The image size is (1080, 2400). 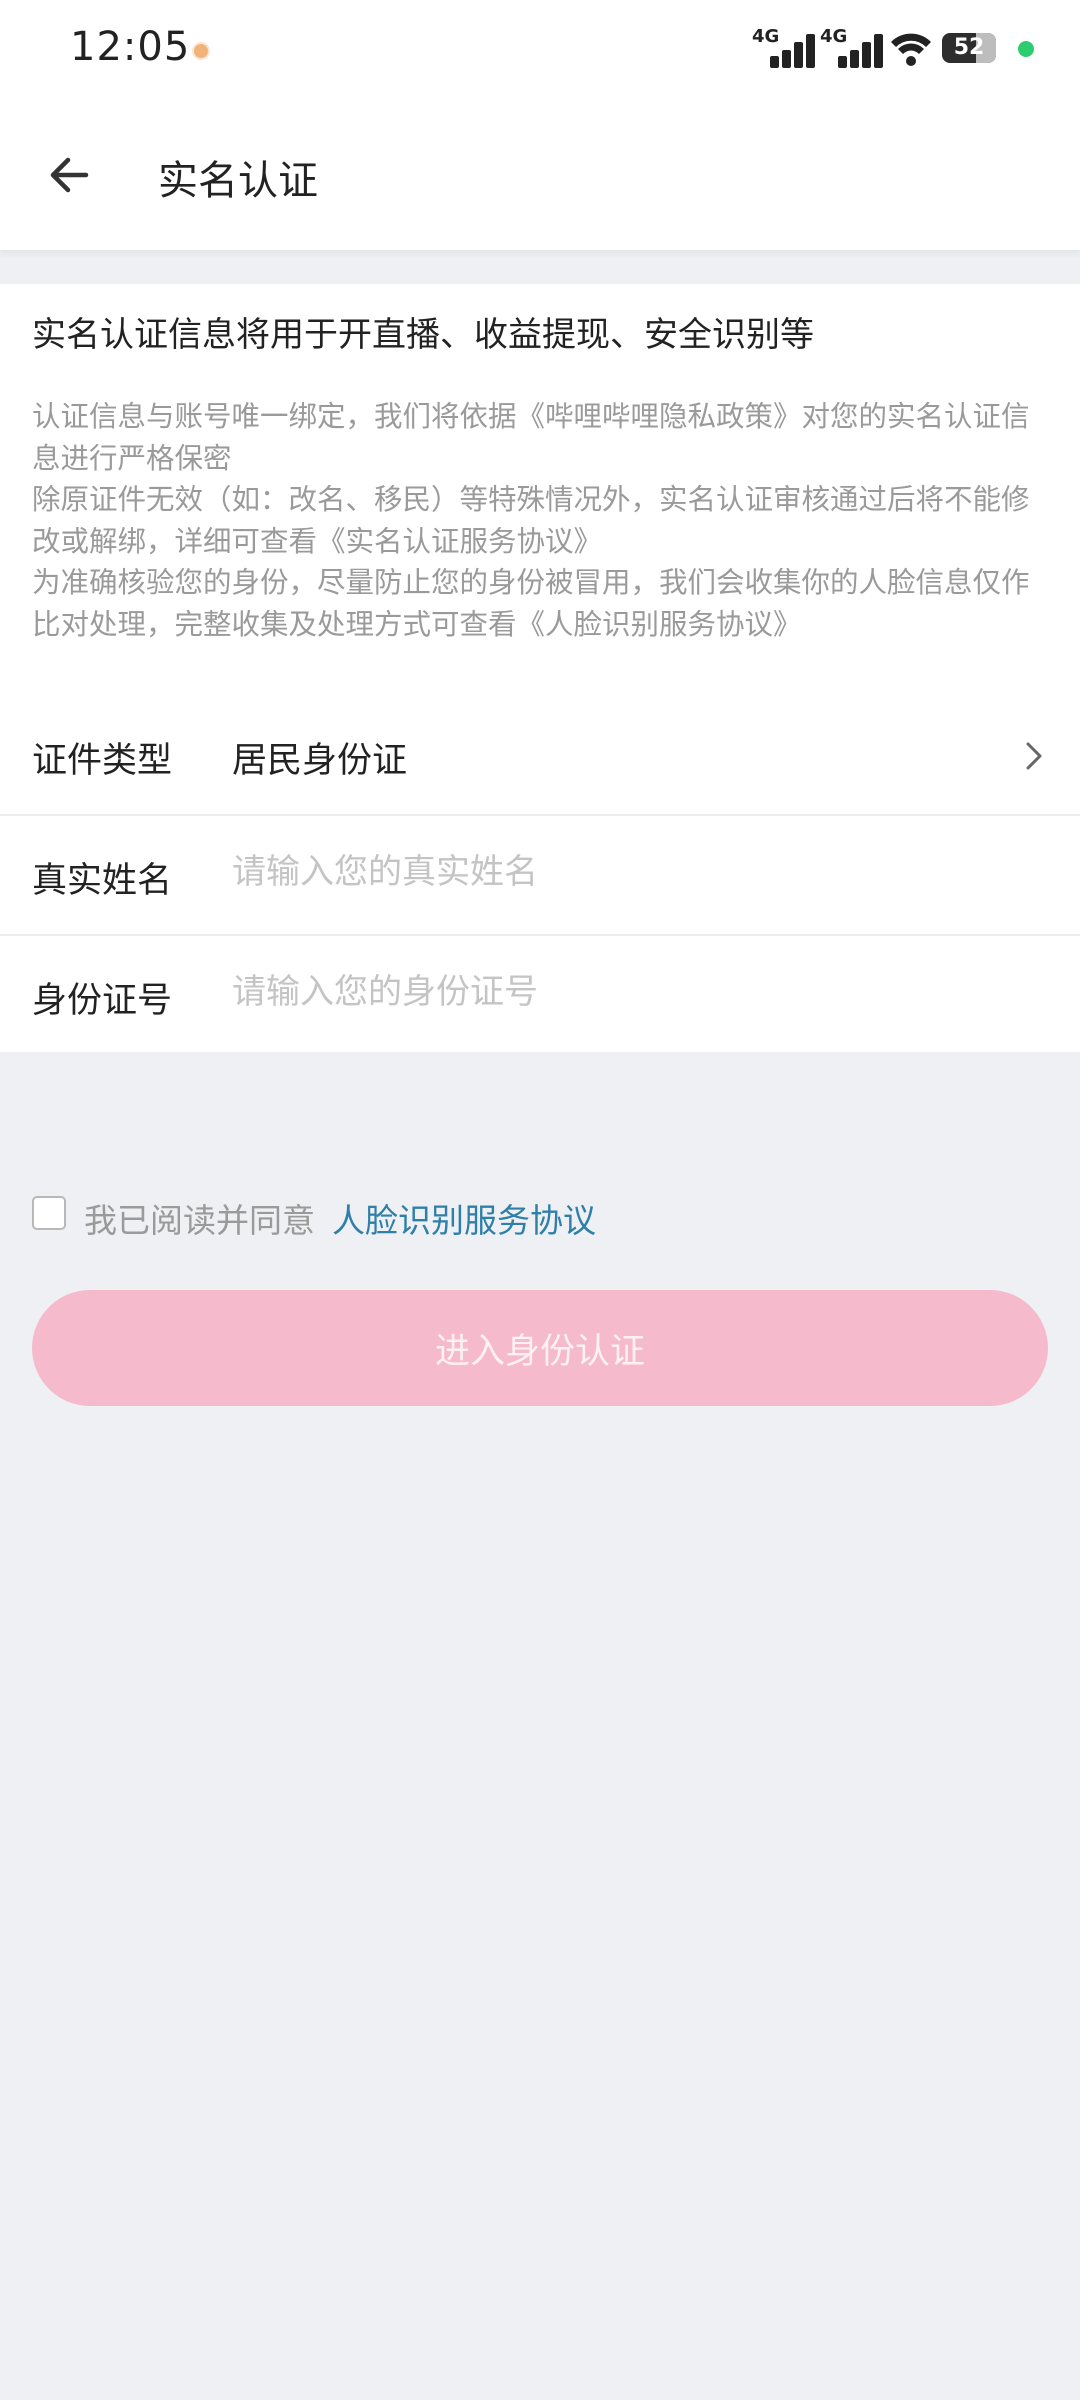 What do you see at coordinates (130, 47) in the screenshot?
I see `status-time: 12:05` at bounding box center [130, 47].